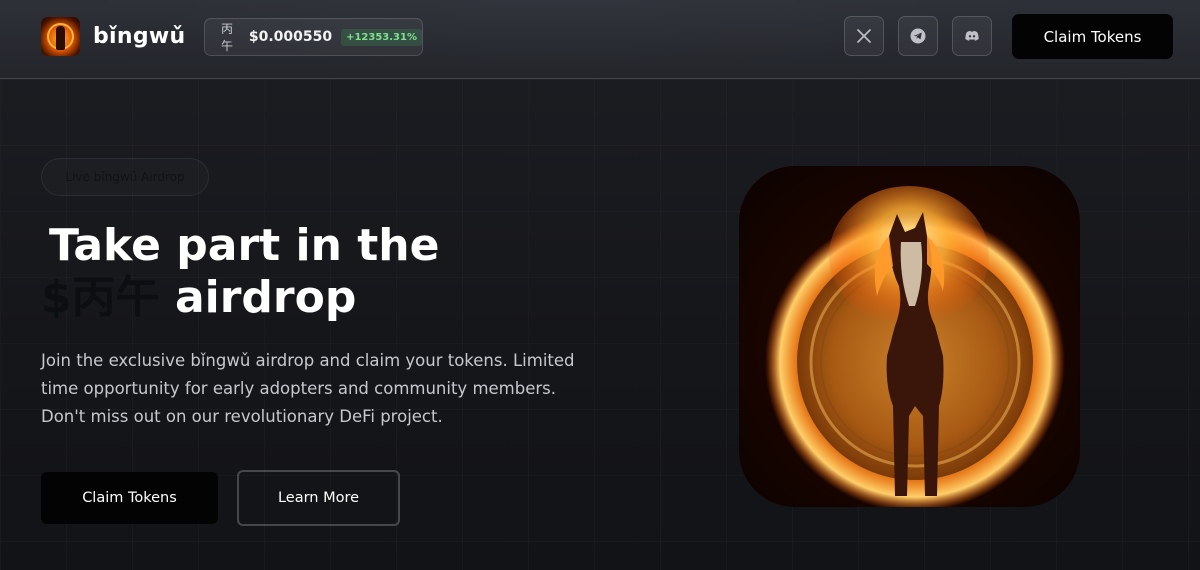 This screenshot has width=1200, height=570. Describe the element at coordinates (60, 36) in the screenshot. I see `logo-image` at that location.